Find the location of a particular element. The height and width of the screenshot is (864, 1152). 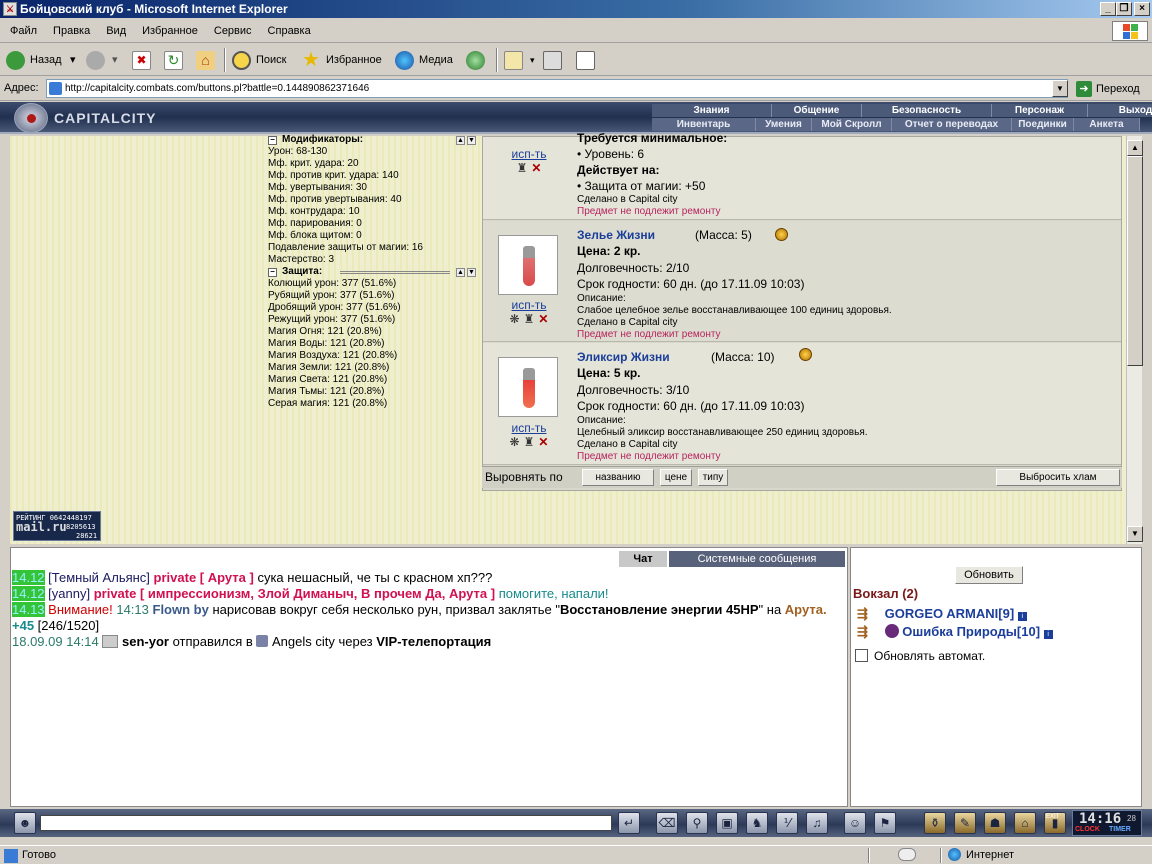

close-button: × is located at coordinates (1142, 9).